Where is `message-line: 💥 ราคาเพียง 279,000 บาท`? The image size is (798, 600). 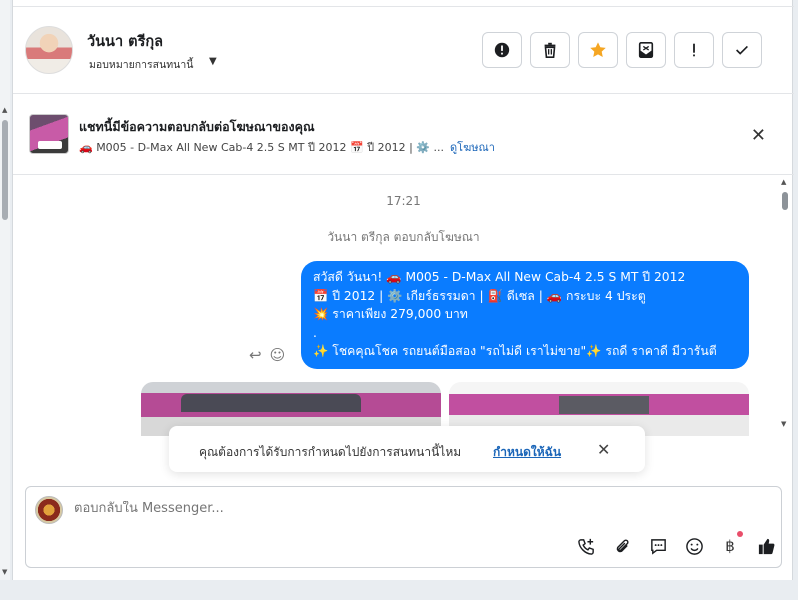
message-line: 💥 ราคาเพียง 279,000 บาท is located at coordinates (390, 314).